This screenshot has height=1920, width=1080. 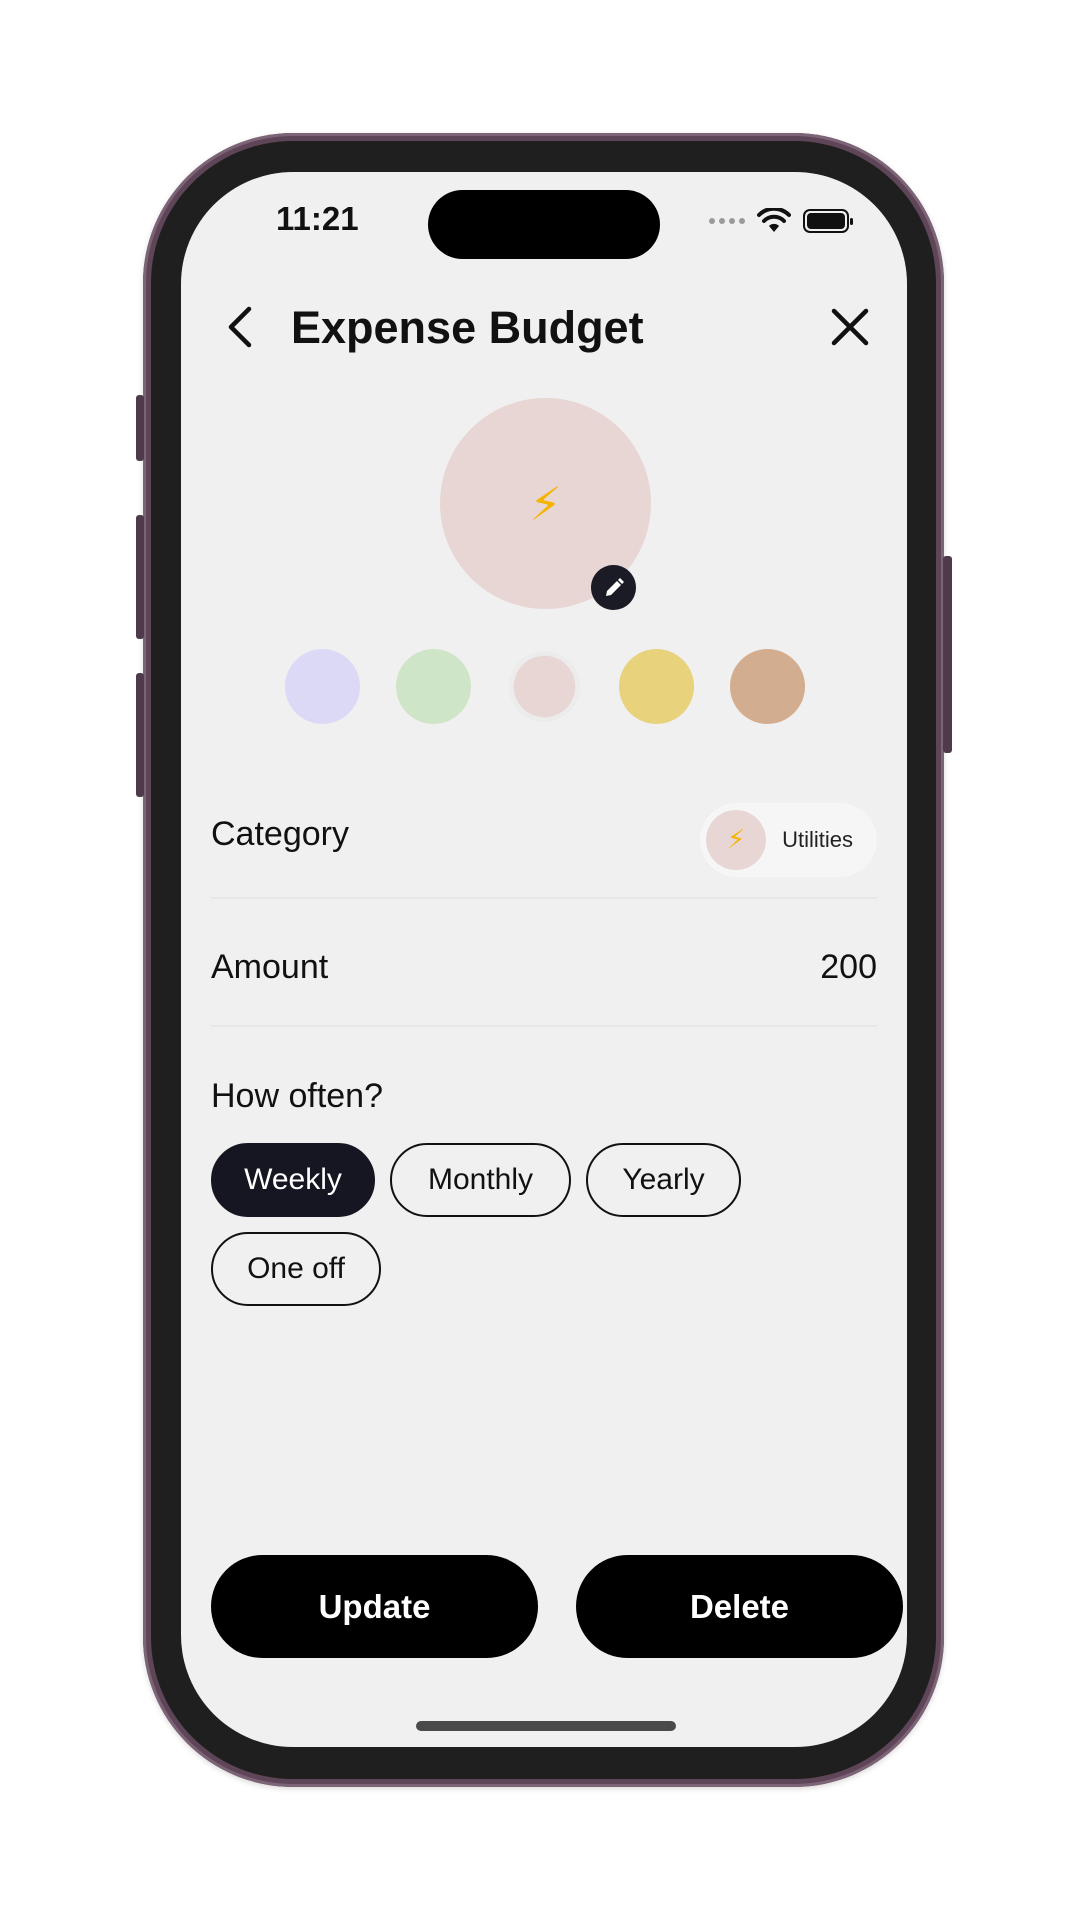 What do you see at coordinates (544, 973) in the screenshot?
I see `amount-row: Amount 200` at bounding box center [544, 973].